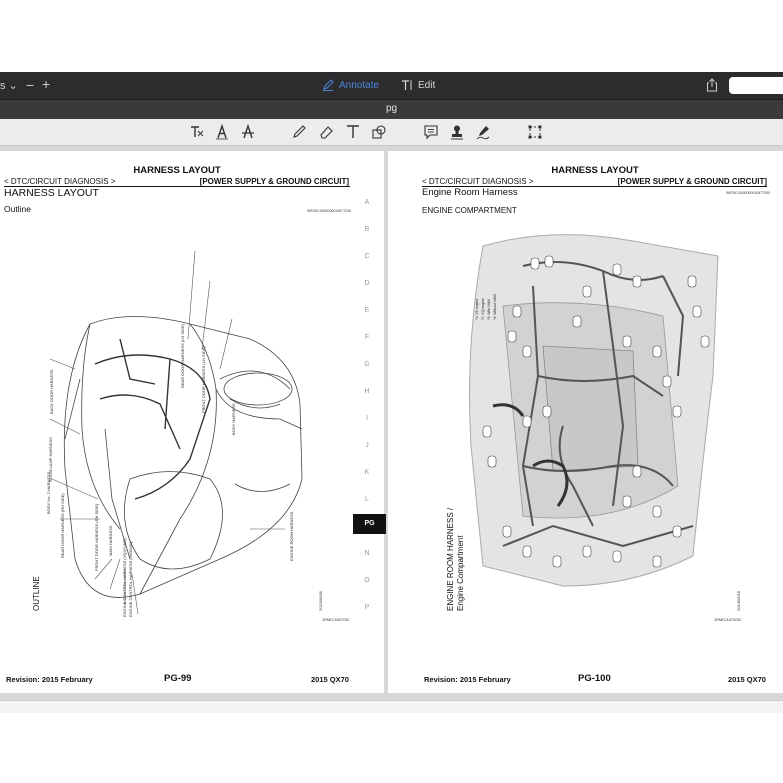 The width and height of the screenshot is (783, 783). Describe the element at coordinates (36, 593) in the screenshot. I see `figure-vertical-label: OUTLINE` at that location.